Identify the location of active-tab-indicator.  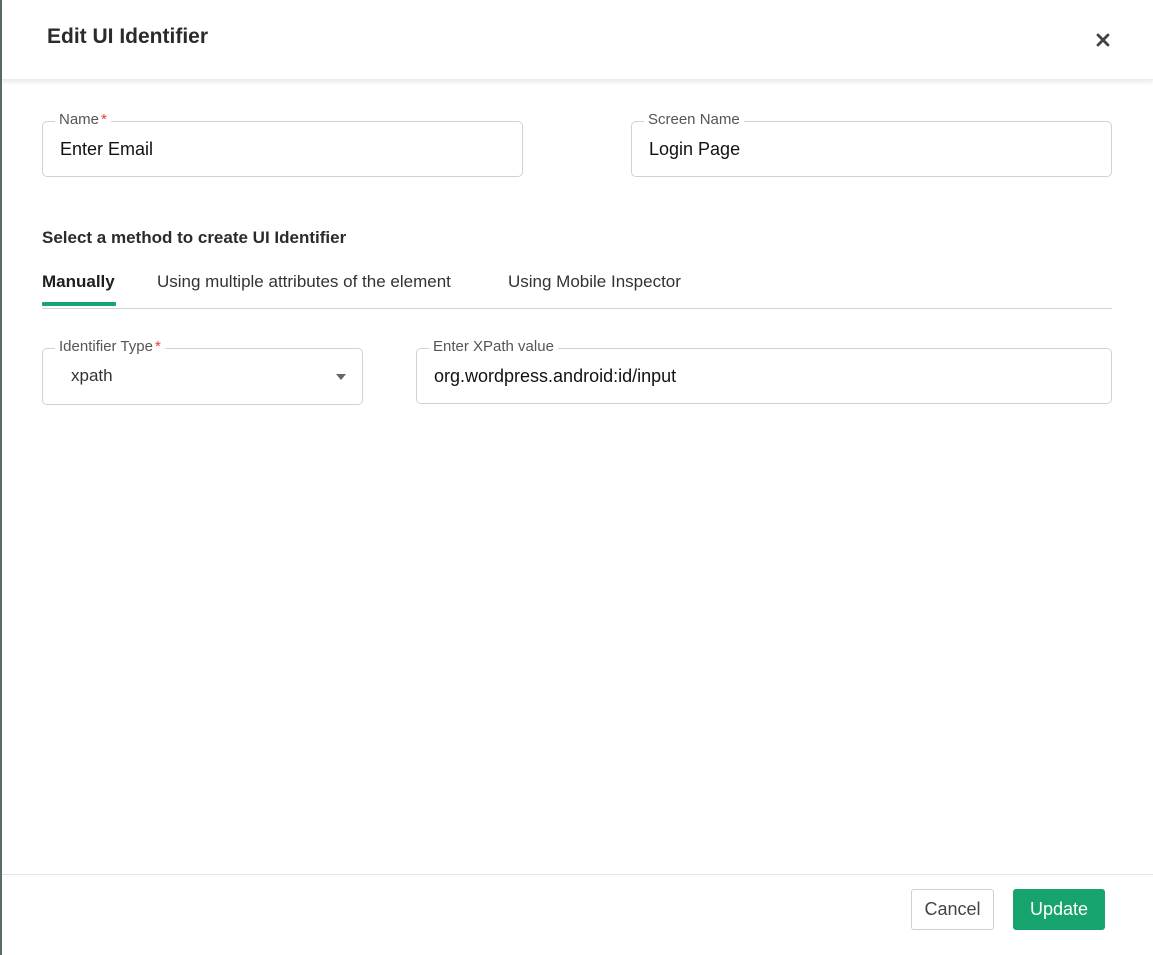
(79, 304).